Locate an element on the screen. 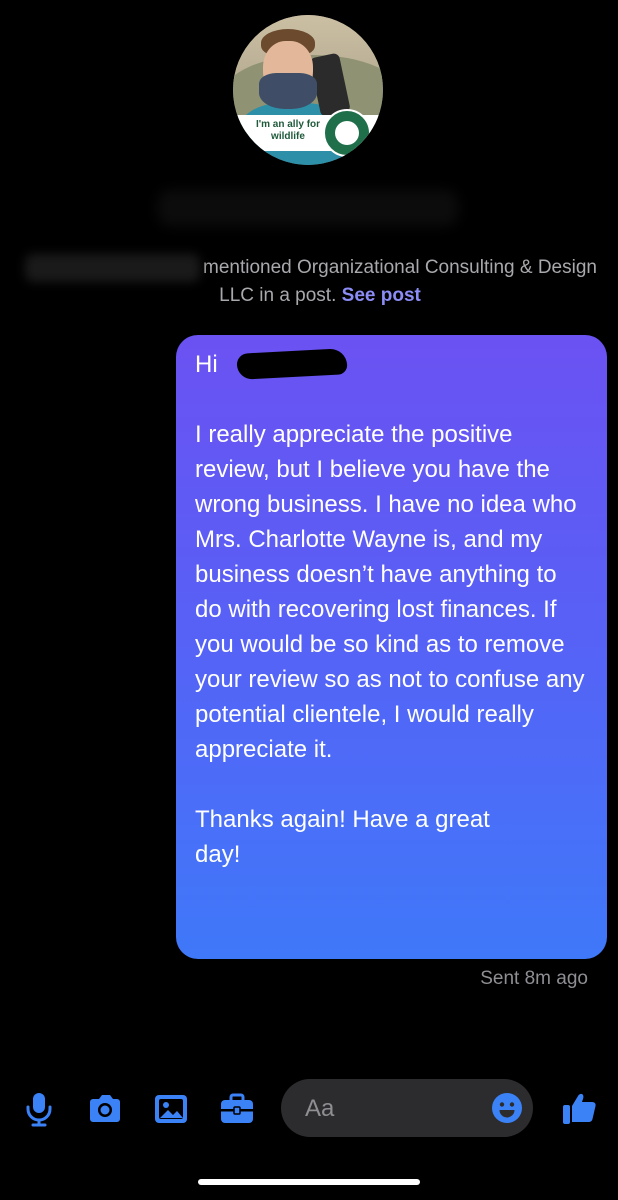 The width and height of the screenshot is (618, 1200). message-input is located at coordinates (390, 1109).